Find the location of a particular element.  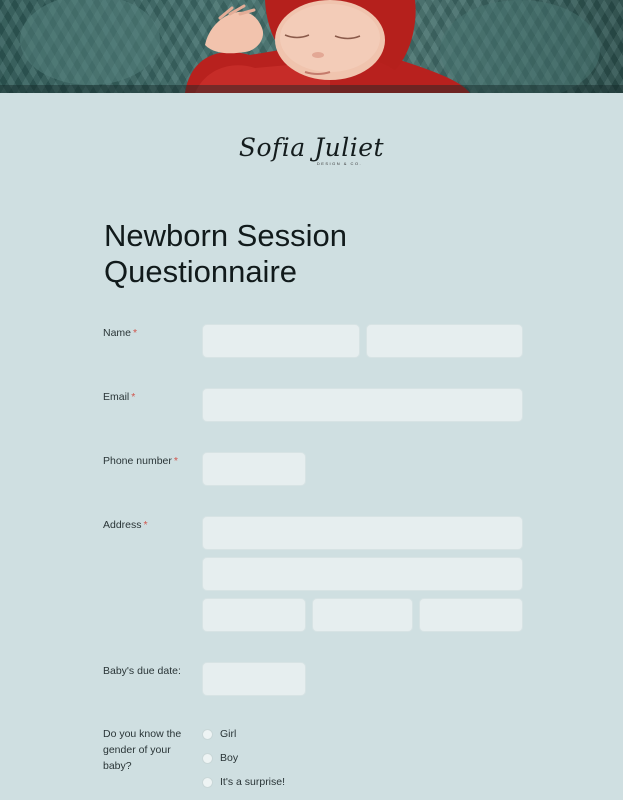

gender-option-girl: Girl is located at coordinates (219, 734).